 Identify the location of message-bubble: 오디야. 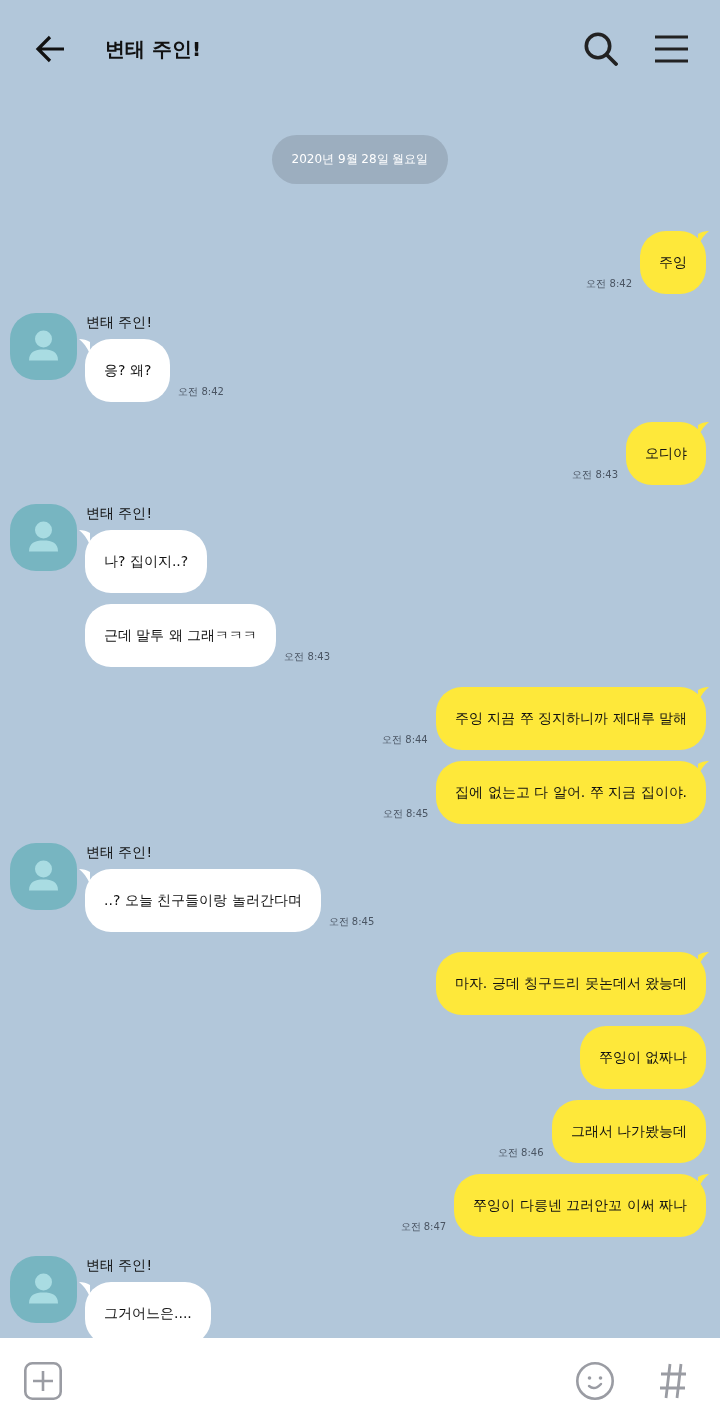
(667, 453).